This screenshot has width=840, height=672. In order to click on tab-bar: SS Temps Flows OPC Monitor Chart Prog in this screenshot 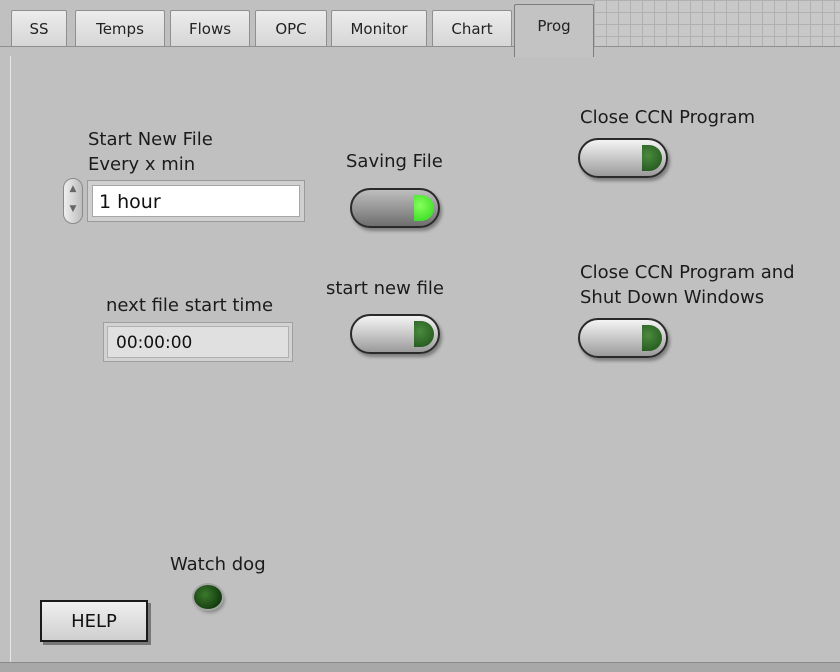, I will do `click(420, 28)`.